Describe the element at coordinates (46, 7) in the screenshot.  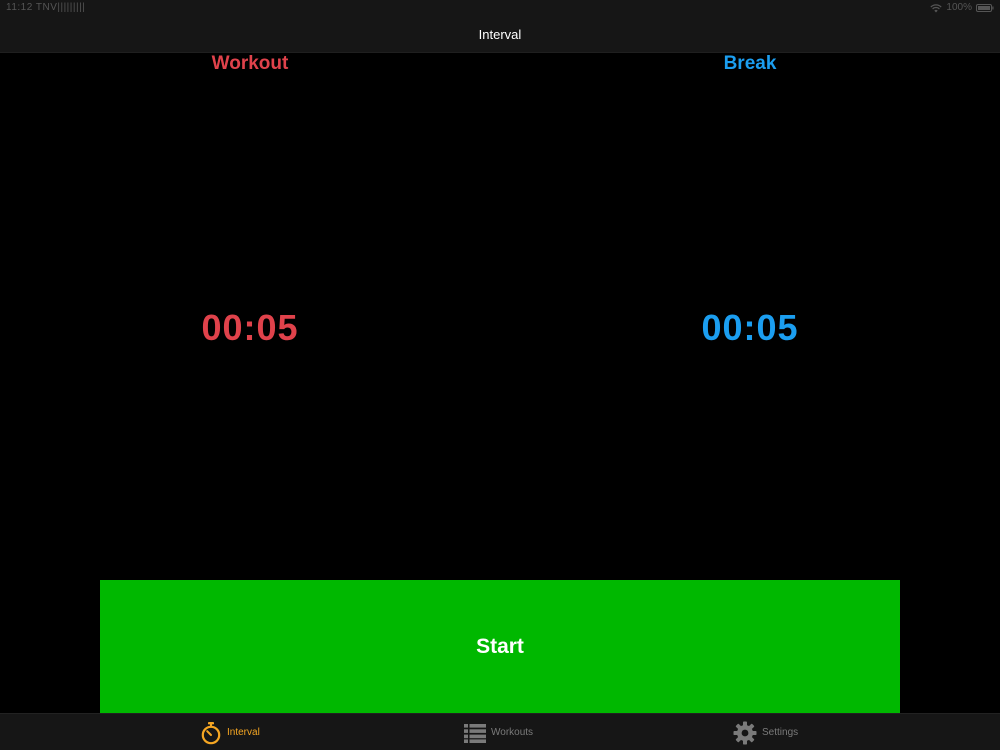
I see `status-time: 11:12 TNV|||||||||` at that location.